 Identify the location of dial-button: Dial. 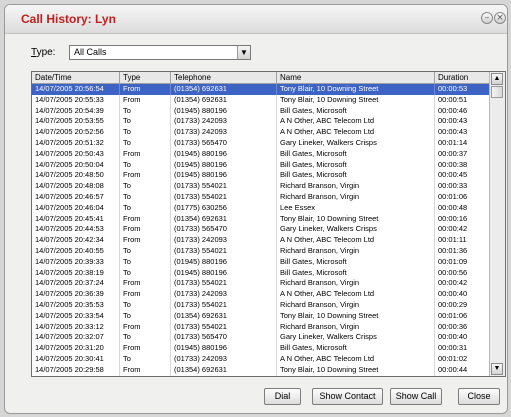
(282, 396).